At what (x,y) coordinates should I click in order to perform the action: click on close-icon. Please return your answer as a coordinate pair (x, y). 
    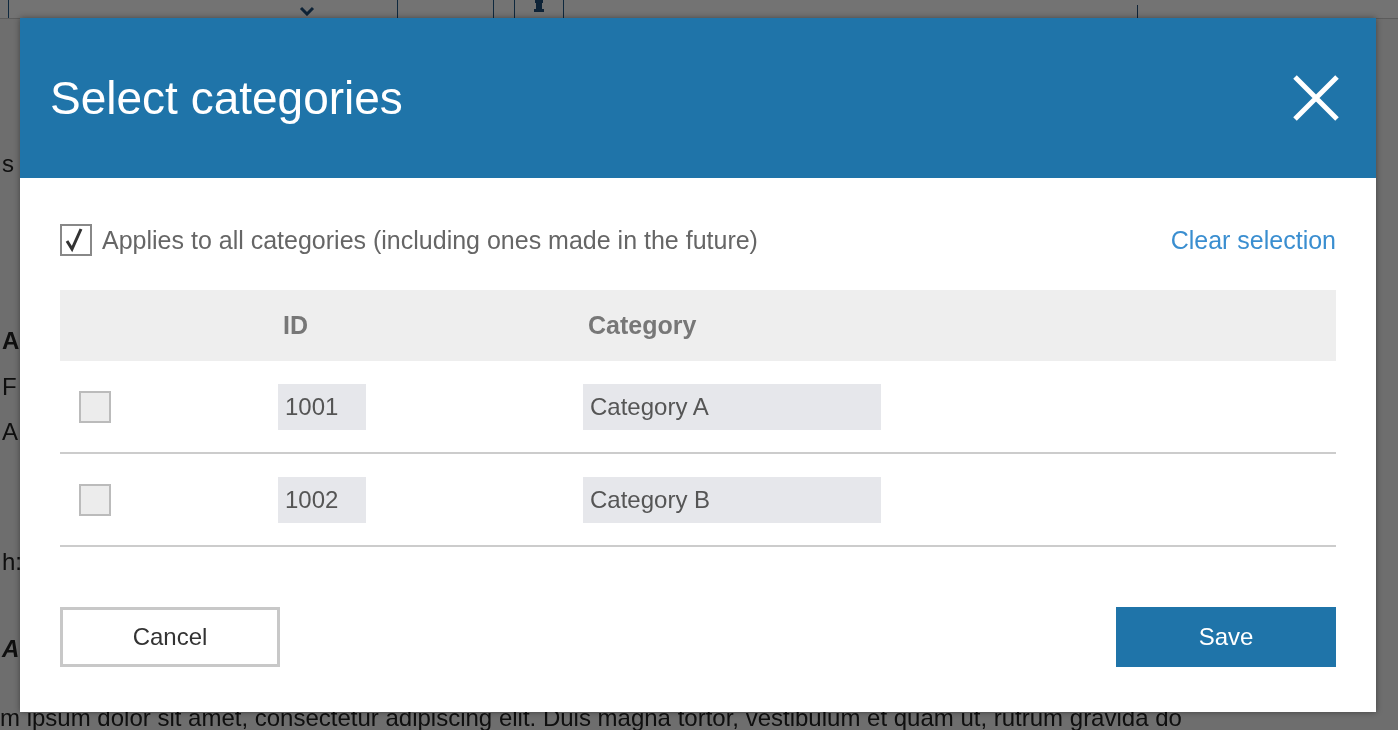
    Looking at the image, I should click on (1316, 98).